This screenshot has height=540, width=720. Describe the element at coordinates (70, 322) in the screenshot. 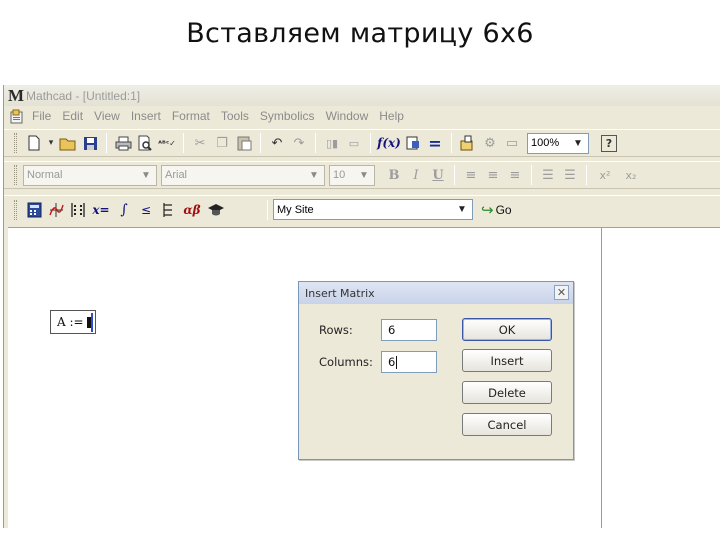

I see `math-expression: A :=` at that location.